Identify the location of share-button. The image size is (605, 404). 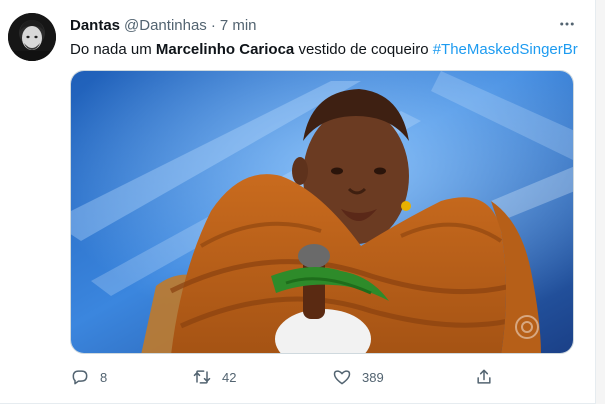
(484, 377).